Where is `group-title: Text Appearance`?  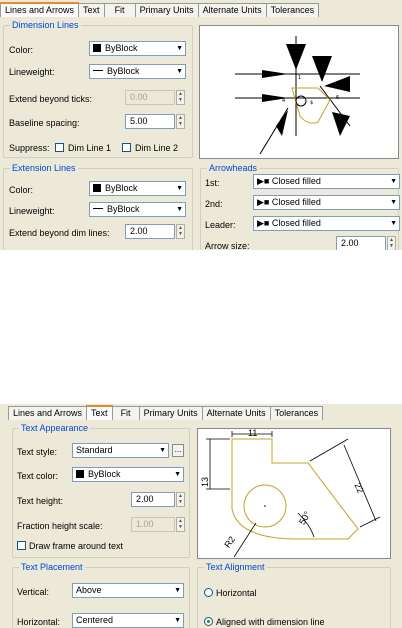 group-title: Text Appearance is located at coordinates (55, 428).